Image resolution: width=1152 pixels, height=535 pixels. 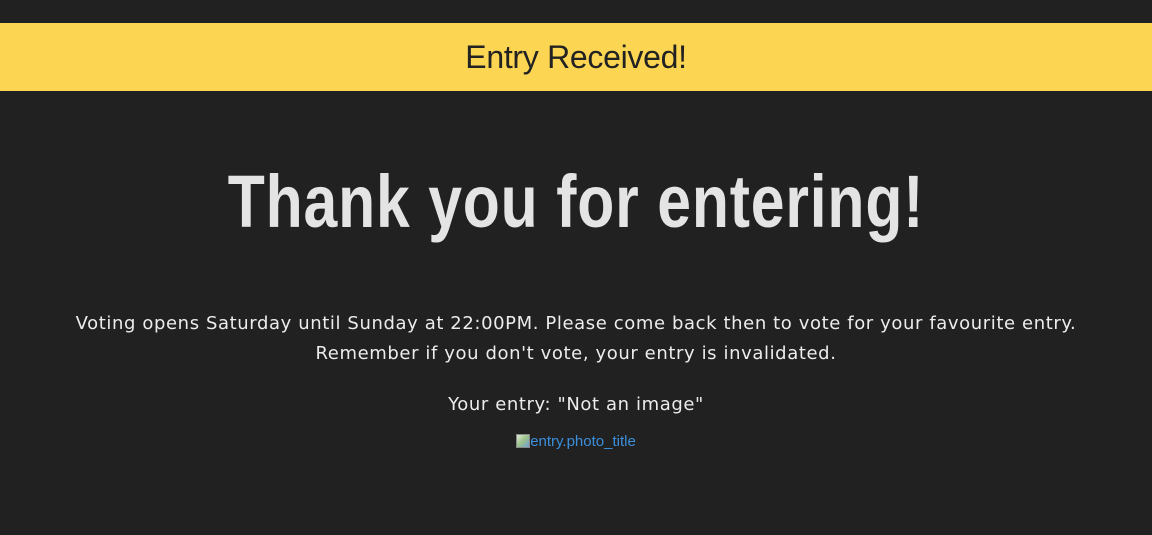 What do you see at coordinates (576, 11) in the screenshot?
I see `top-strip` at bounding box center [576, 11].